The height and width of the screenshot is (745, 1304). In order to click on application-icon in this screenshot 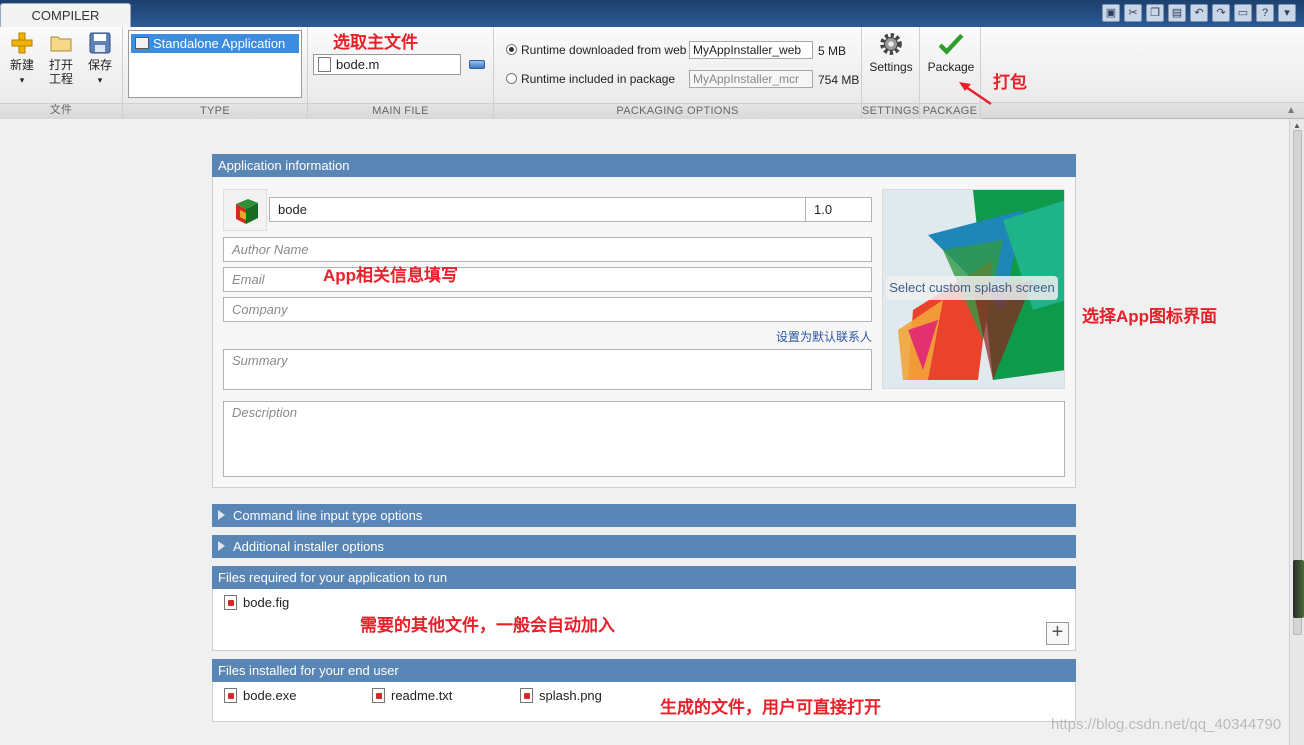, I will do `click(142, 43)`.